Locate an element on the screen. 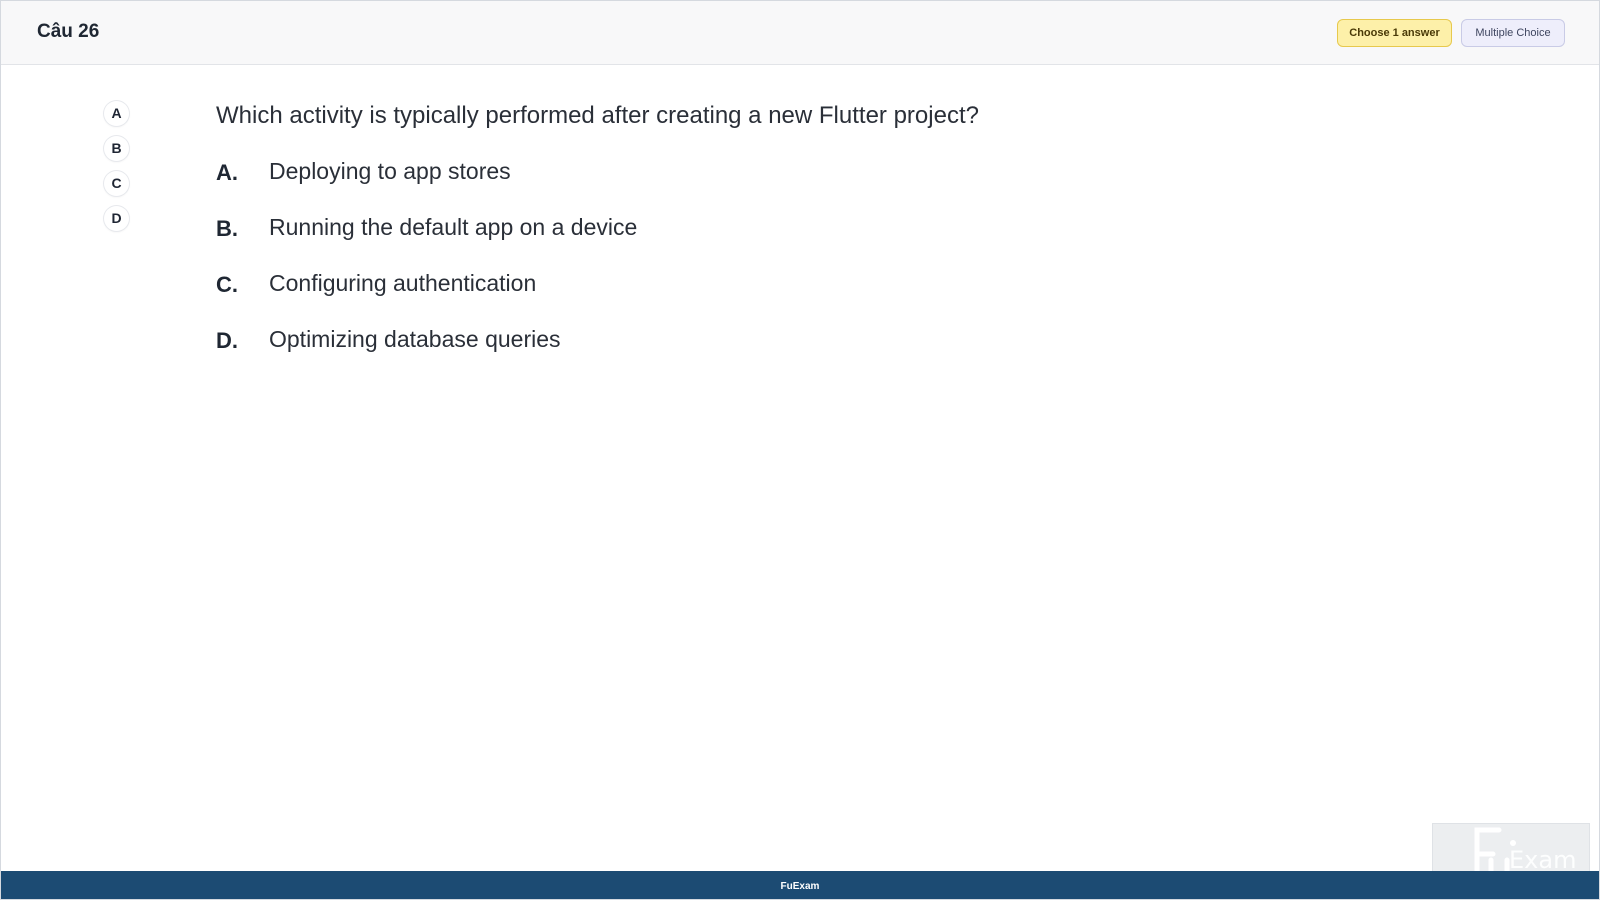  select-answer-c: C is located at coordinates (116, 183).